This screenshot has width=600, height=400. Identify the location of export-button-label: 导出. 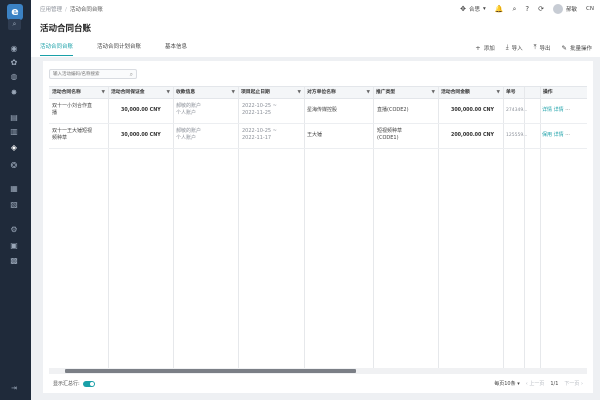
(545, 48).